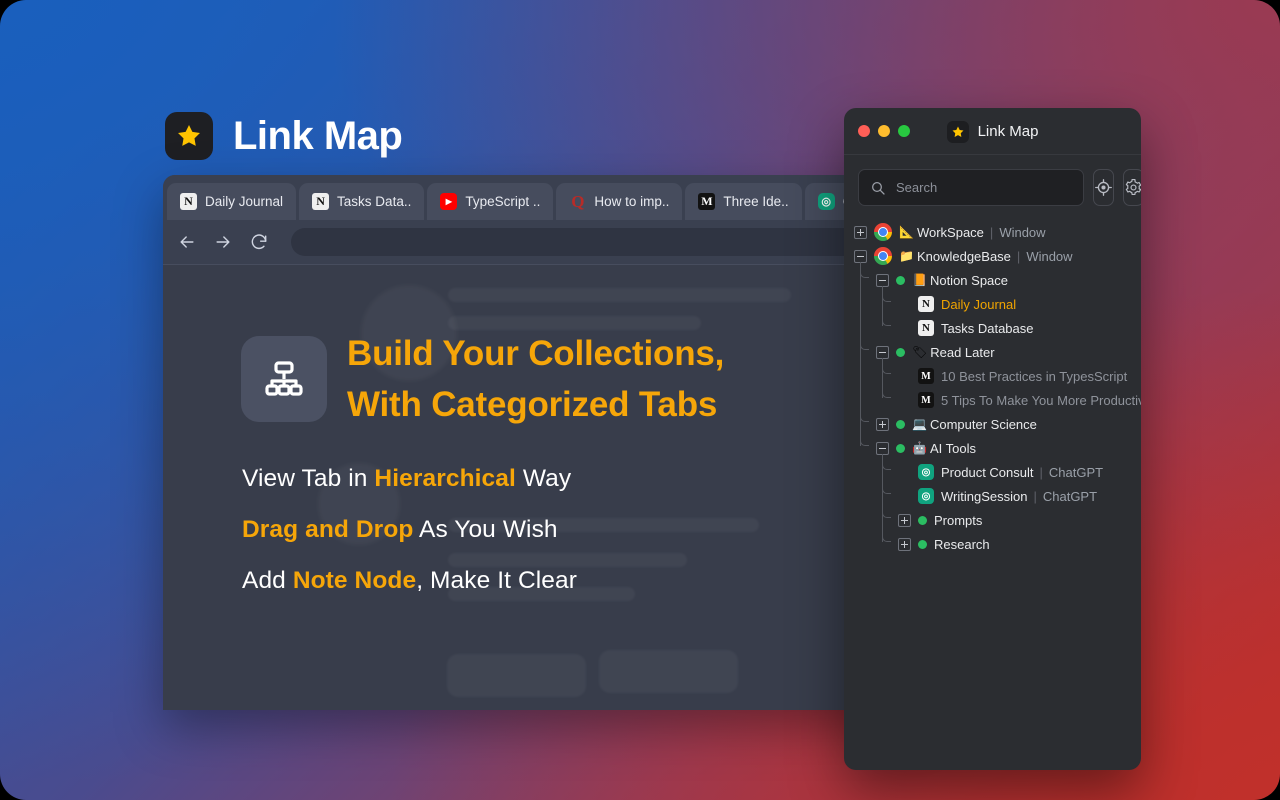 This screenshot has width=1280, height=800. What do you see at coordinates (962, 544) in the screenshot?
I see `tree-node-label: Research` at bounding box center [962, 544].